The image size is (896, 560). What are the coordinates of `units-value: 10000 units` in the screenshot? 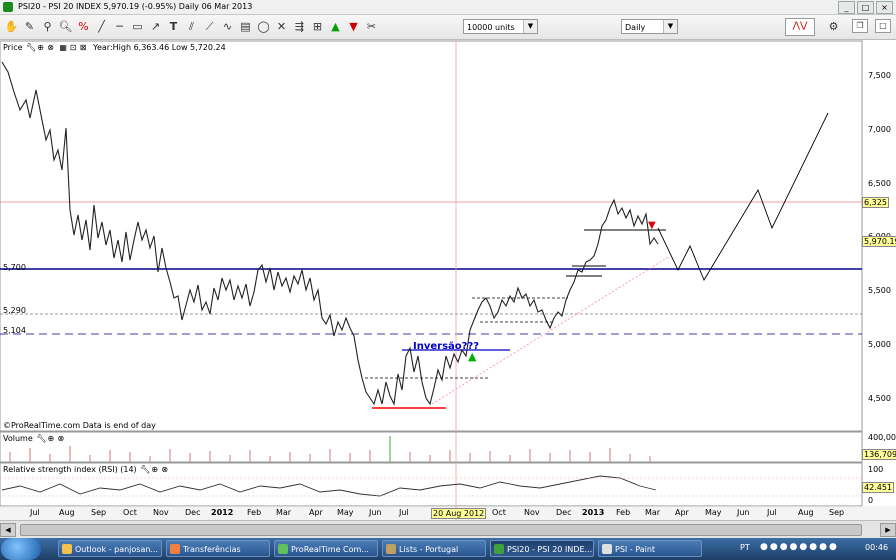 It's located at (491, 27).